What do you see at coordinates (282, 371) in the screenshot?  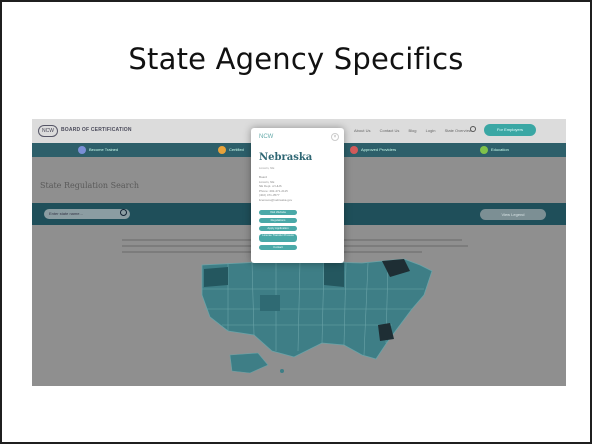 I see `state-hawaii` at bounding box center [282, 371].